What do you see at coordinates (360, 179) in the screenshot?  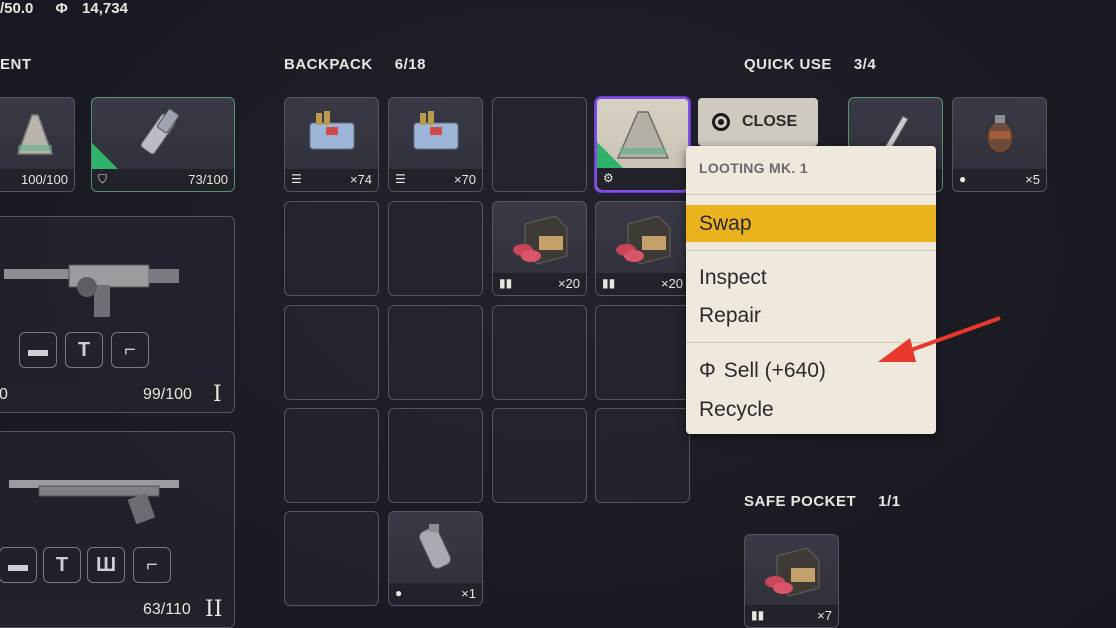 I see `item-qty: ×74` at bounding box center [360, 179].